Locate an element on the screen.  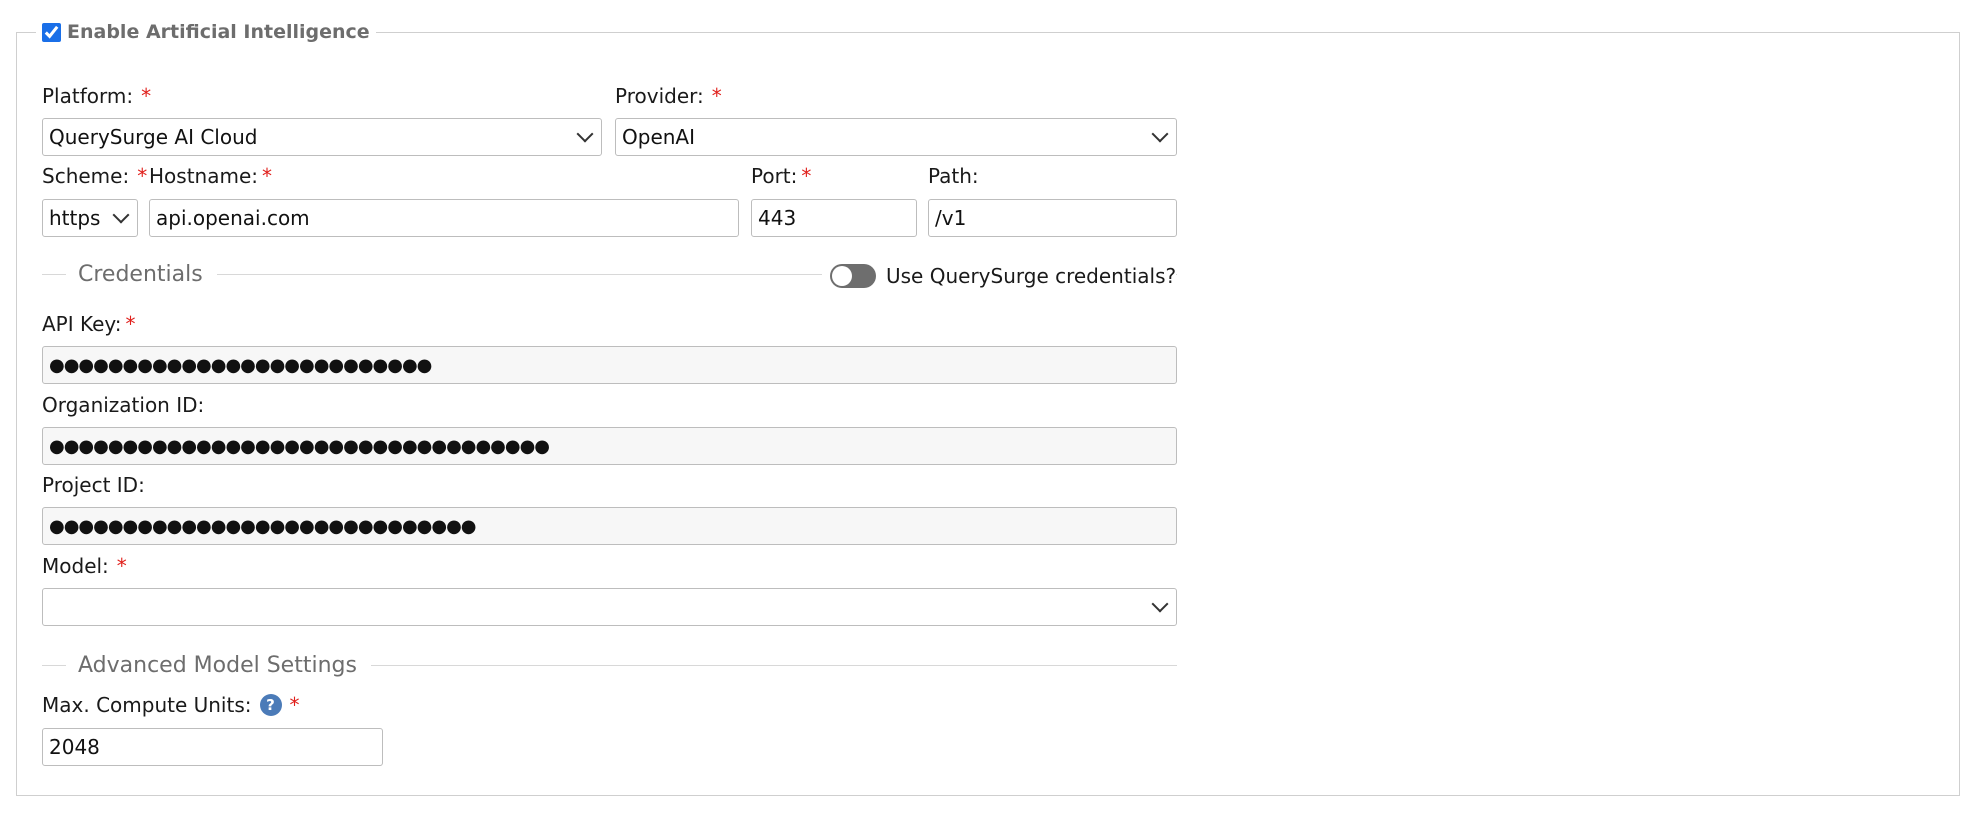
advanced-settings-section-header: Advanced Model Settings is located at coordinates (609, 665).